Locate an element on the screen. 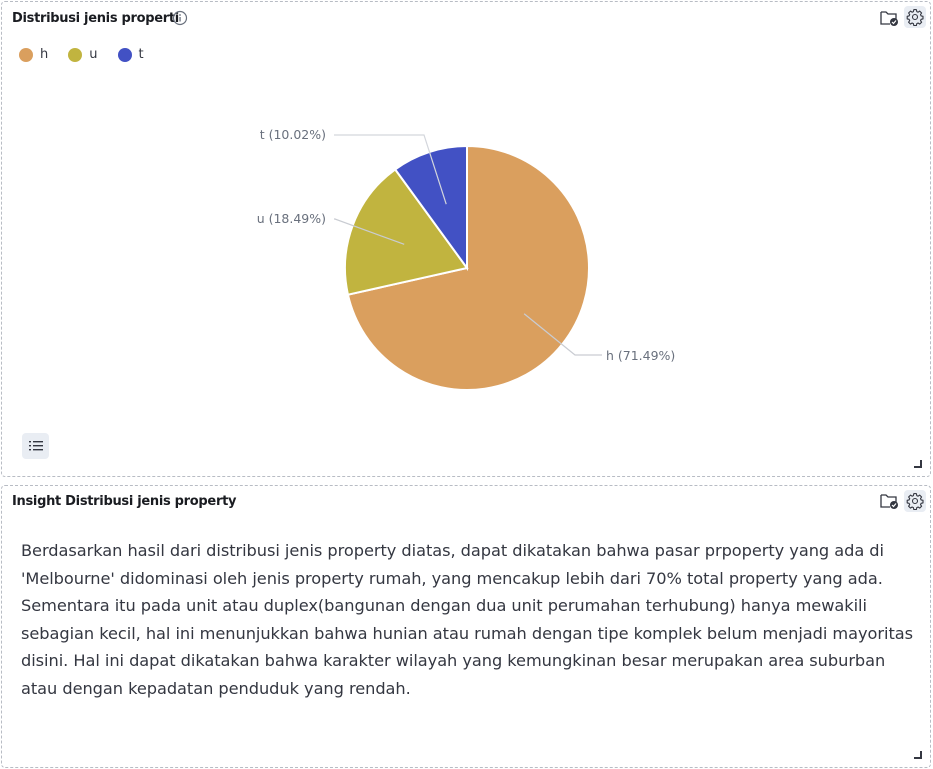 The image size is (933, 769). slice-label-h: h (71.49%) is located at coordinates (640, 355).